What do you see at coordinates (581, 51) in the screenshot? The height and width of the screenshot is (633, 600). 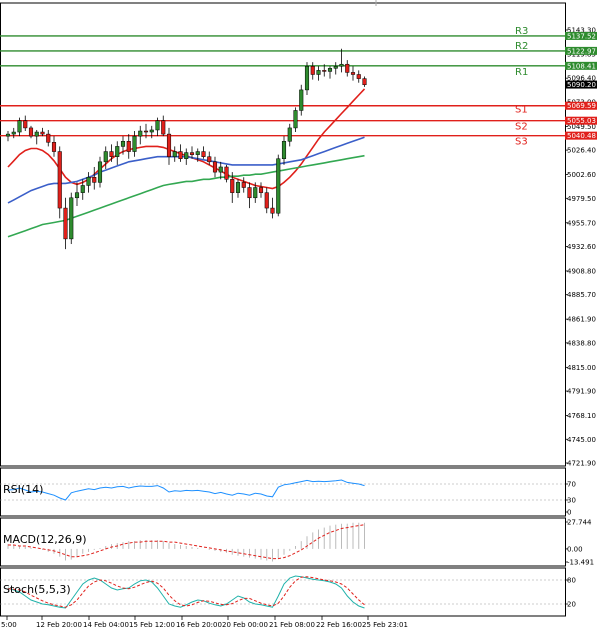 I see `level-value-label: 5122.97` at bounding box center [581, 51].